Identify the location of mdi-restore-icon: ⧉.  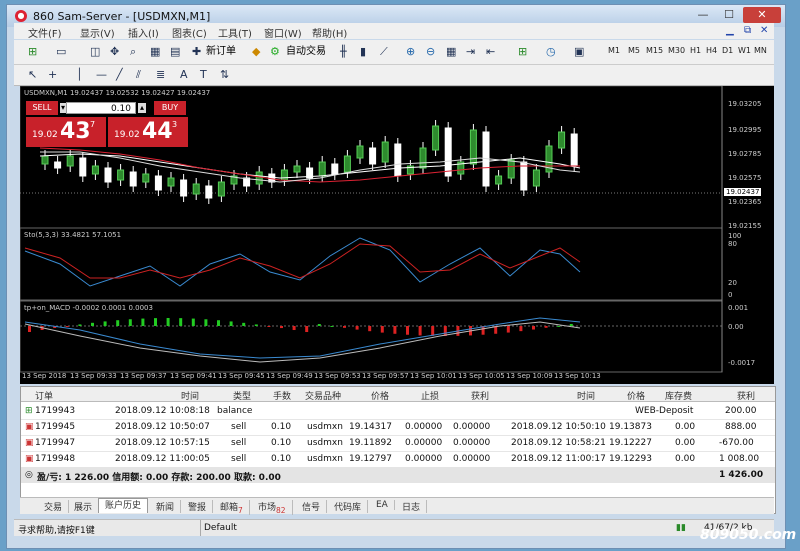
(747, 30).